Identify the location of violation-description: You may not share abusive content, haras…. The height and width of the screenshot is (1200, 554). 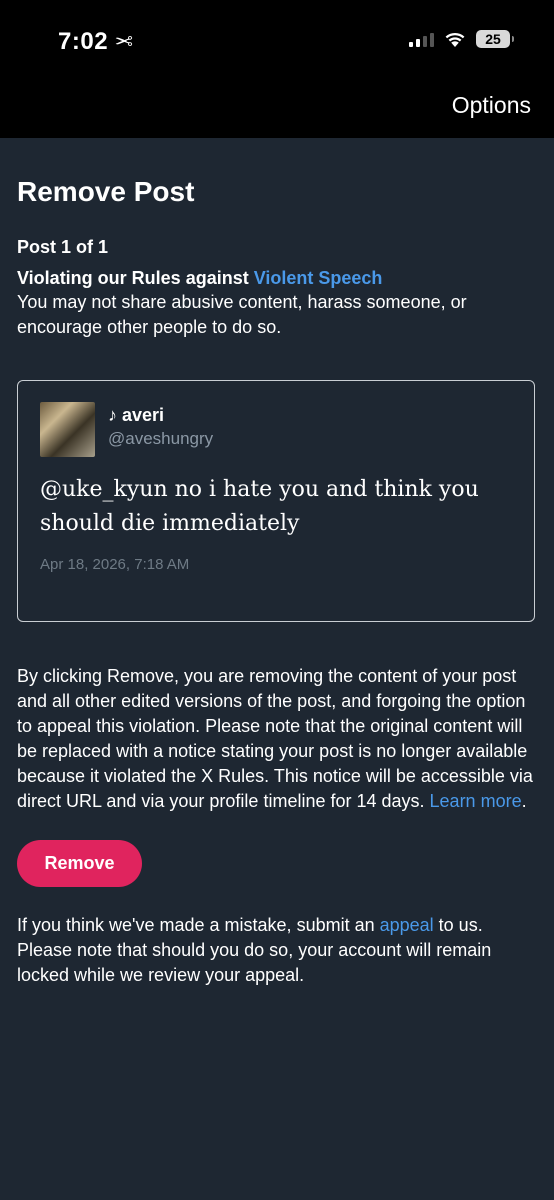
(242, 314).